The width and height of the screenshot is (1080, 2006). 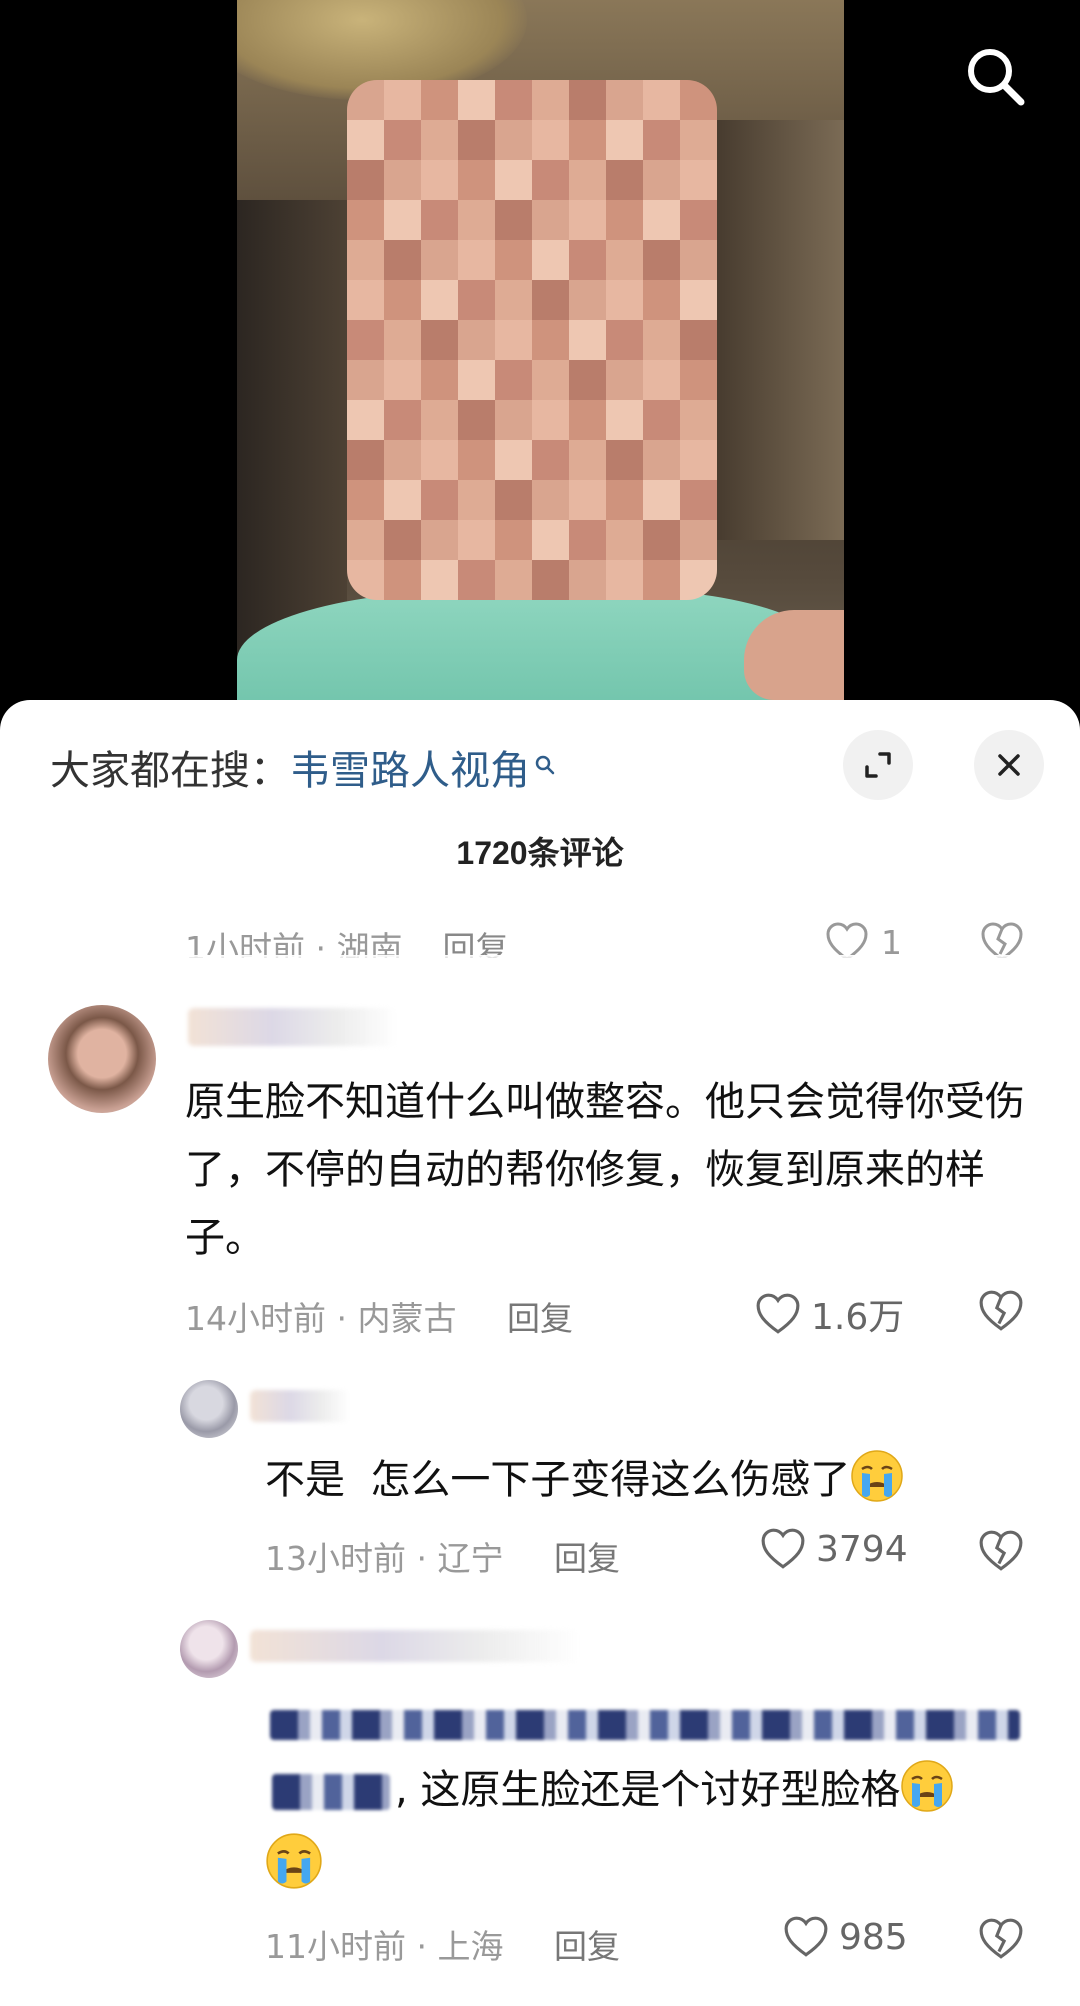 I want to click on expand-icon, so click(x=878, y=765).